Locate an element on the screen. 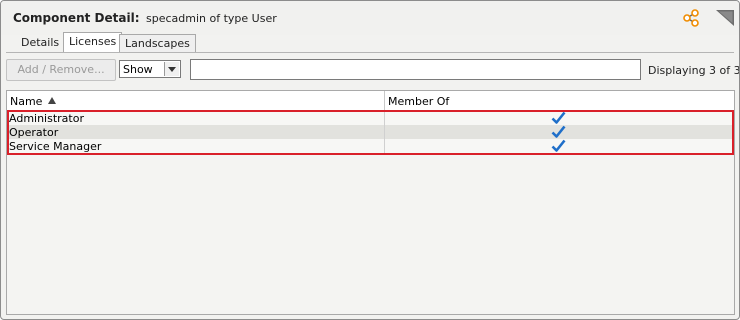  table-header: Name Member Of is located at coordinates (370, 101).